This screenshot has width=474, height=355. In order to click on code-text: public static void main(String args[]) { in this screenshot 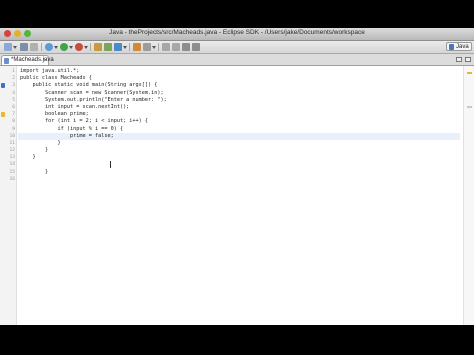, I will do `click(89, 85)`.